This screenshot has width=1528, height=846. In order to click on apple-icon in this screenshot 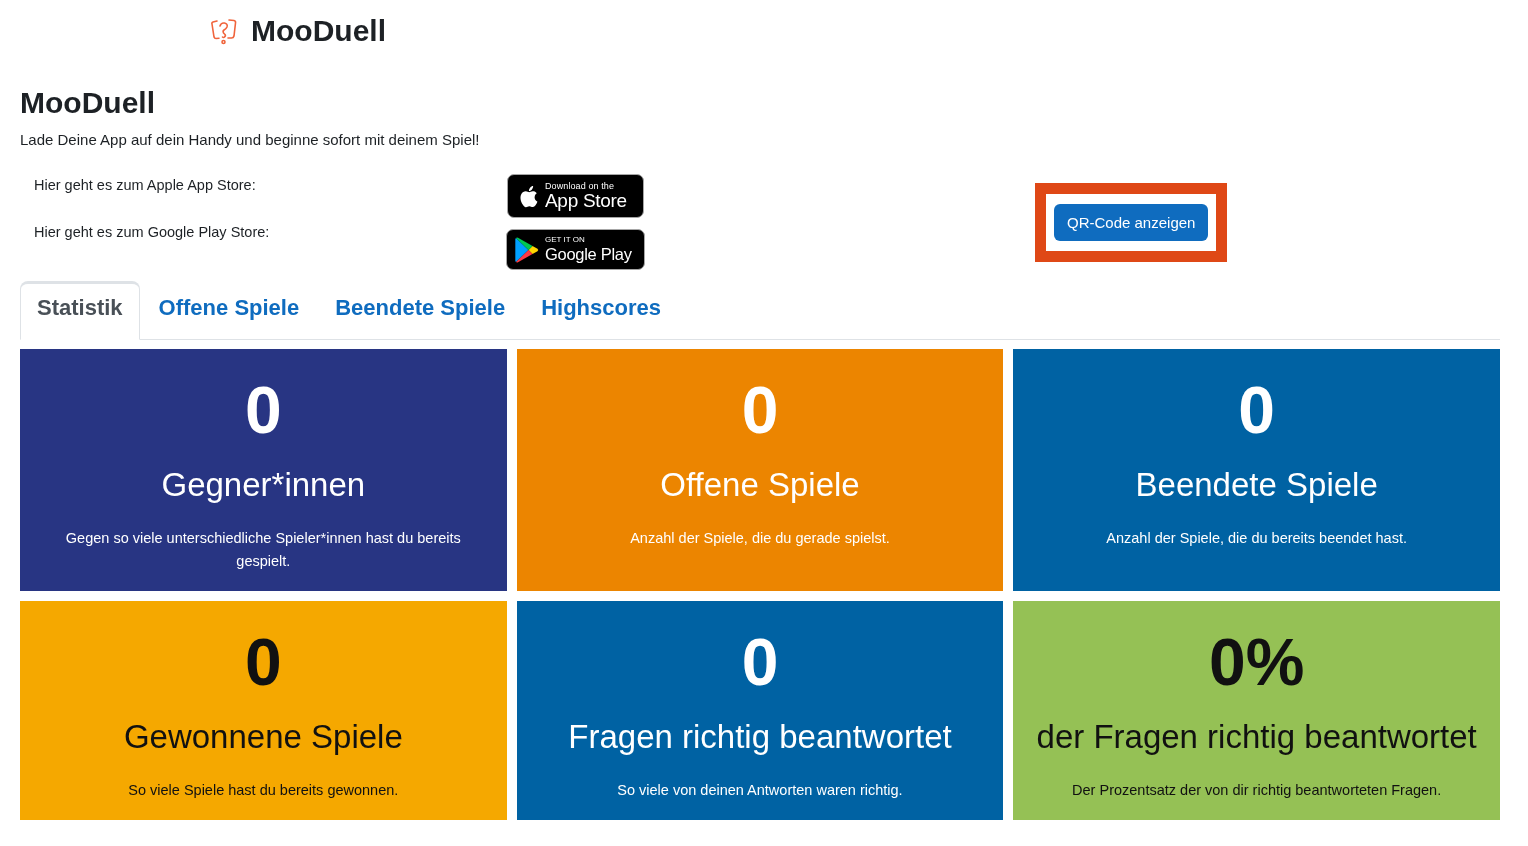, I will do `click(528, 196)`.